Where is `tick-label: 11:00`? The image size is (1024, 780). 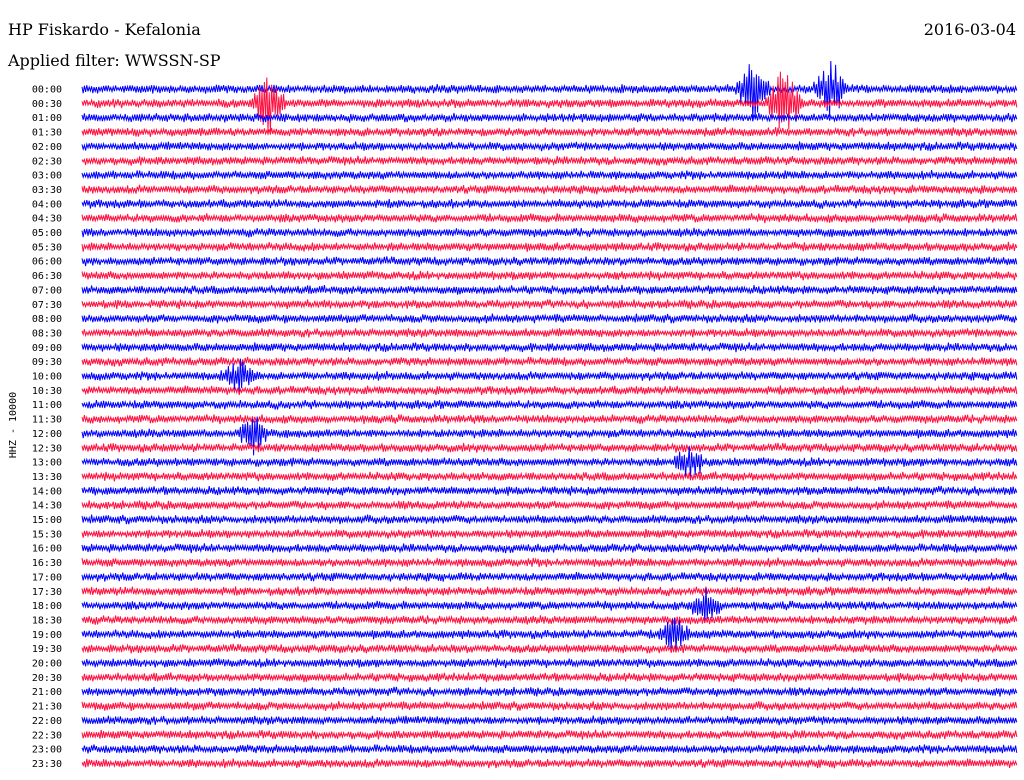
tick-label: 11:00 is located at coordinates (47, 405).